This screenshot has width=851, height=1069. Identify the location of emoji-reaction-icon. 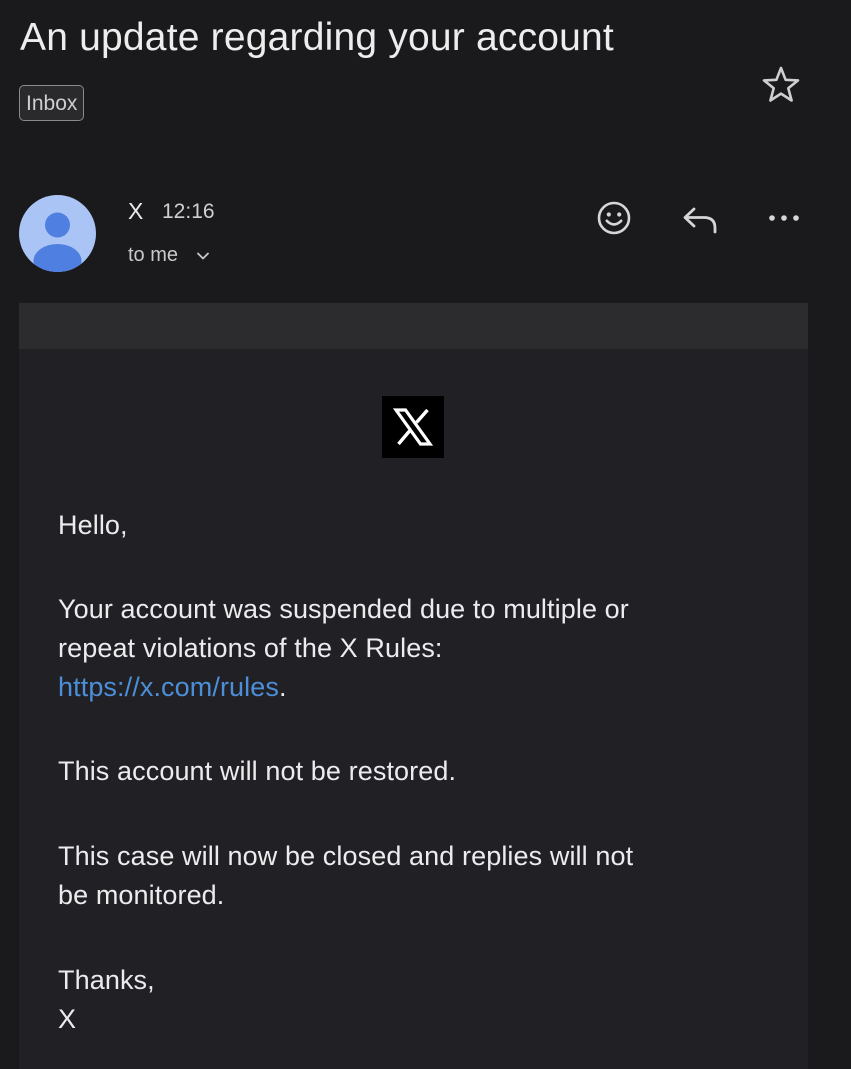
(614, 218).